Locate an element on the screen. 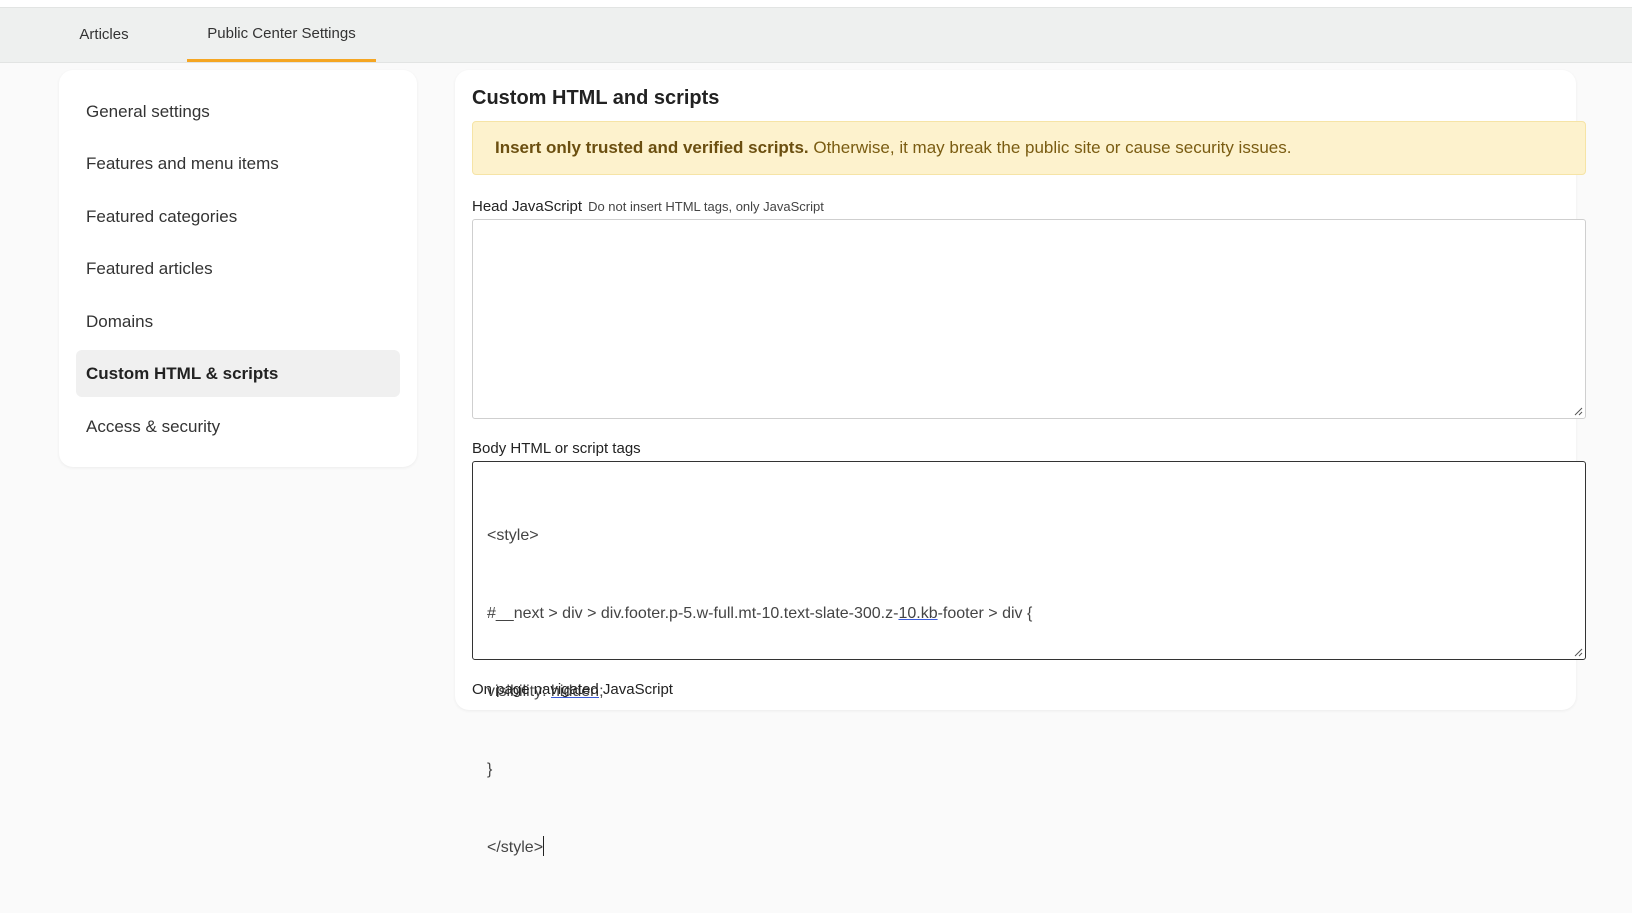 This screenshot has height=913, width=1632. tab-articles: Articles is located at coordinates (104, 35).